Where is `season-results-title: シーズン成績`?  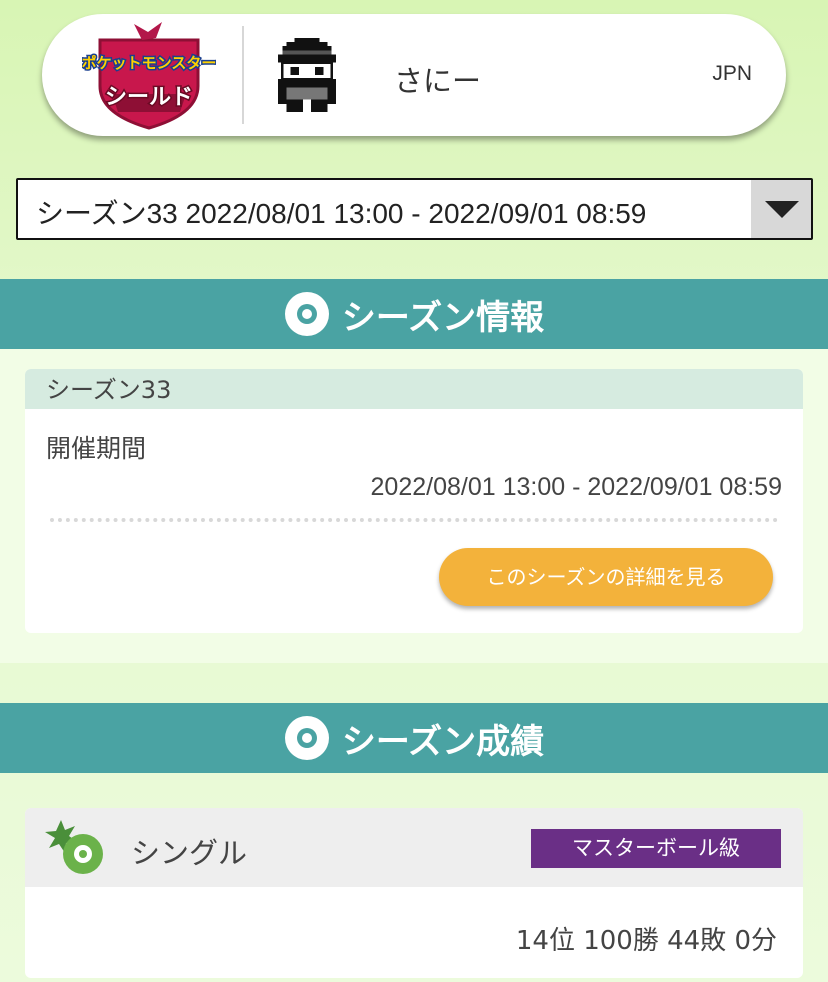 season-results-title: シーズン成績 is located at coordinates (443, 741).